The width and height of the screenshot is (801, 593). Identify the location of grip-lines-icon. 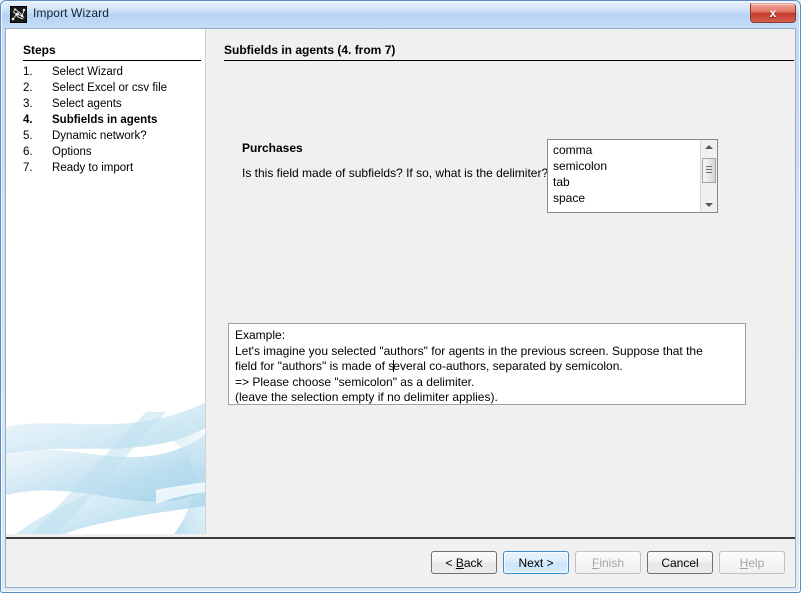
(709, 166).